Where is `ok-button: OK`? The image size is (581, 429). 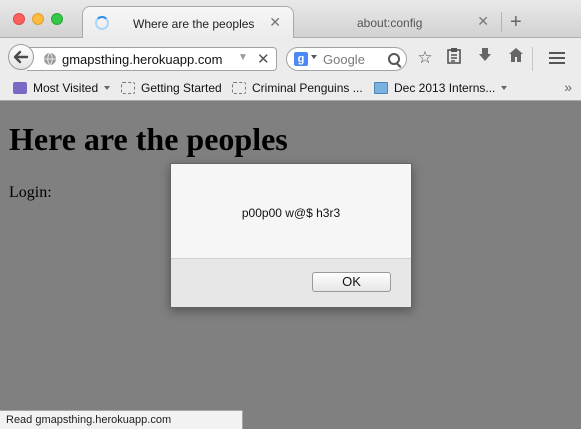
ok-button: OK is located at coordinates (351, 282).